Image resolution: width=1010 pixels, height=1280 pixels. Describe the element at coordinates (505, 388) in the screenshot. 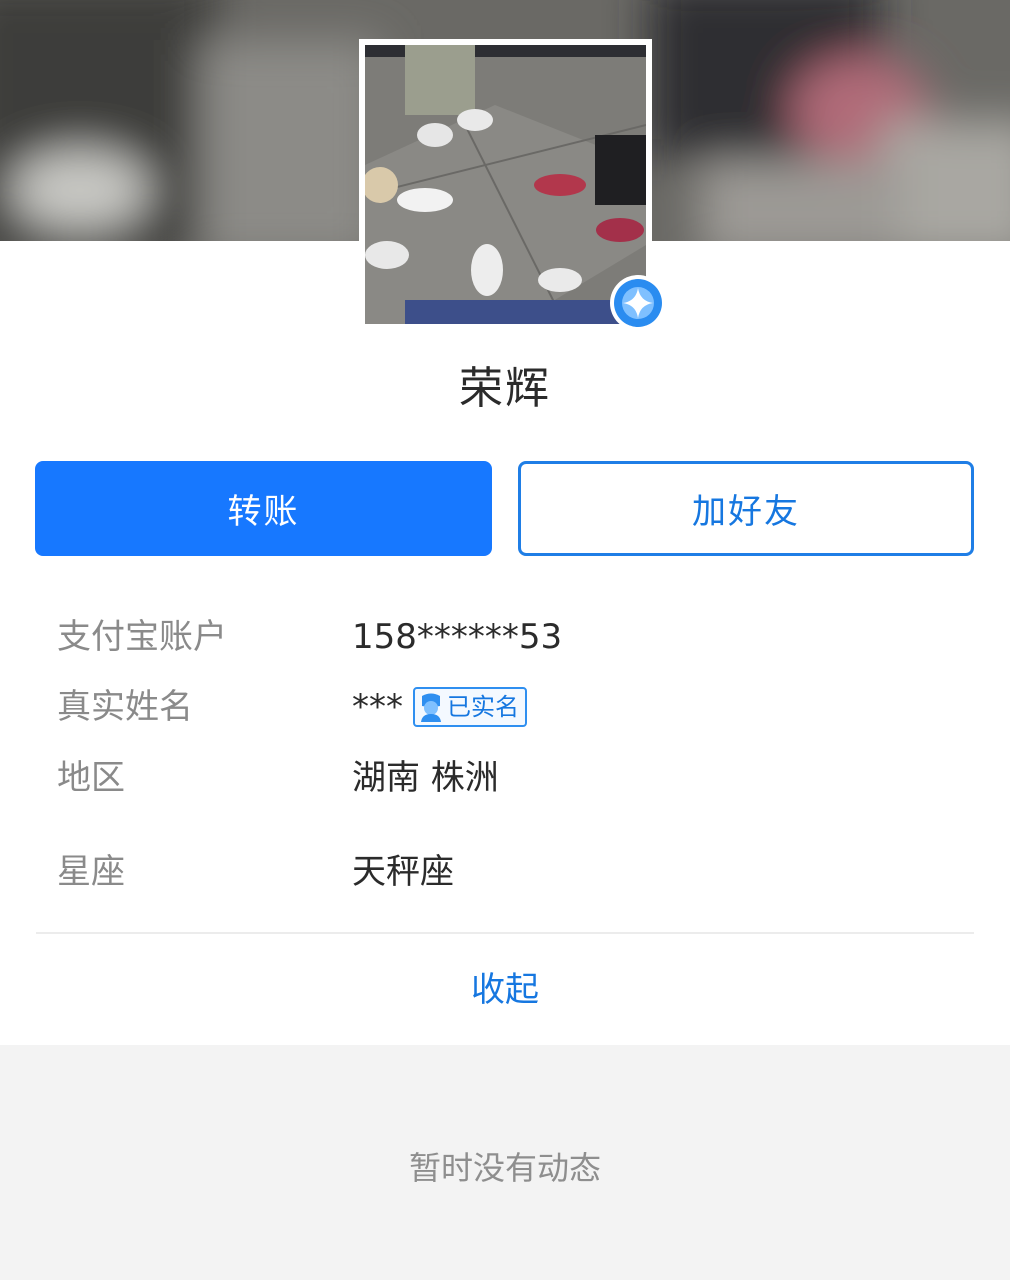

I see `nickname: 荣辉` at that location.